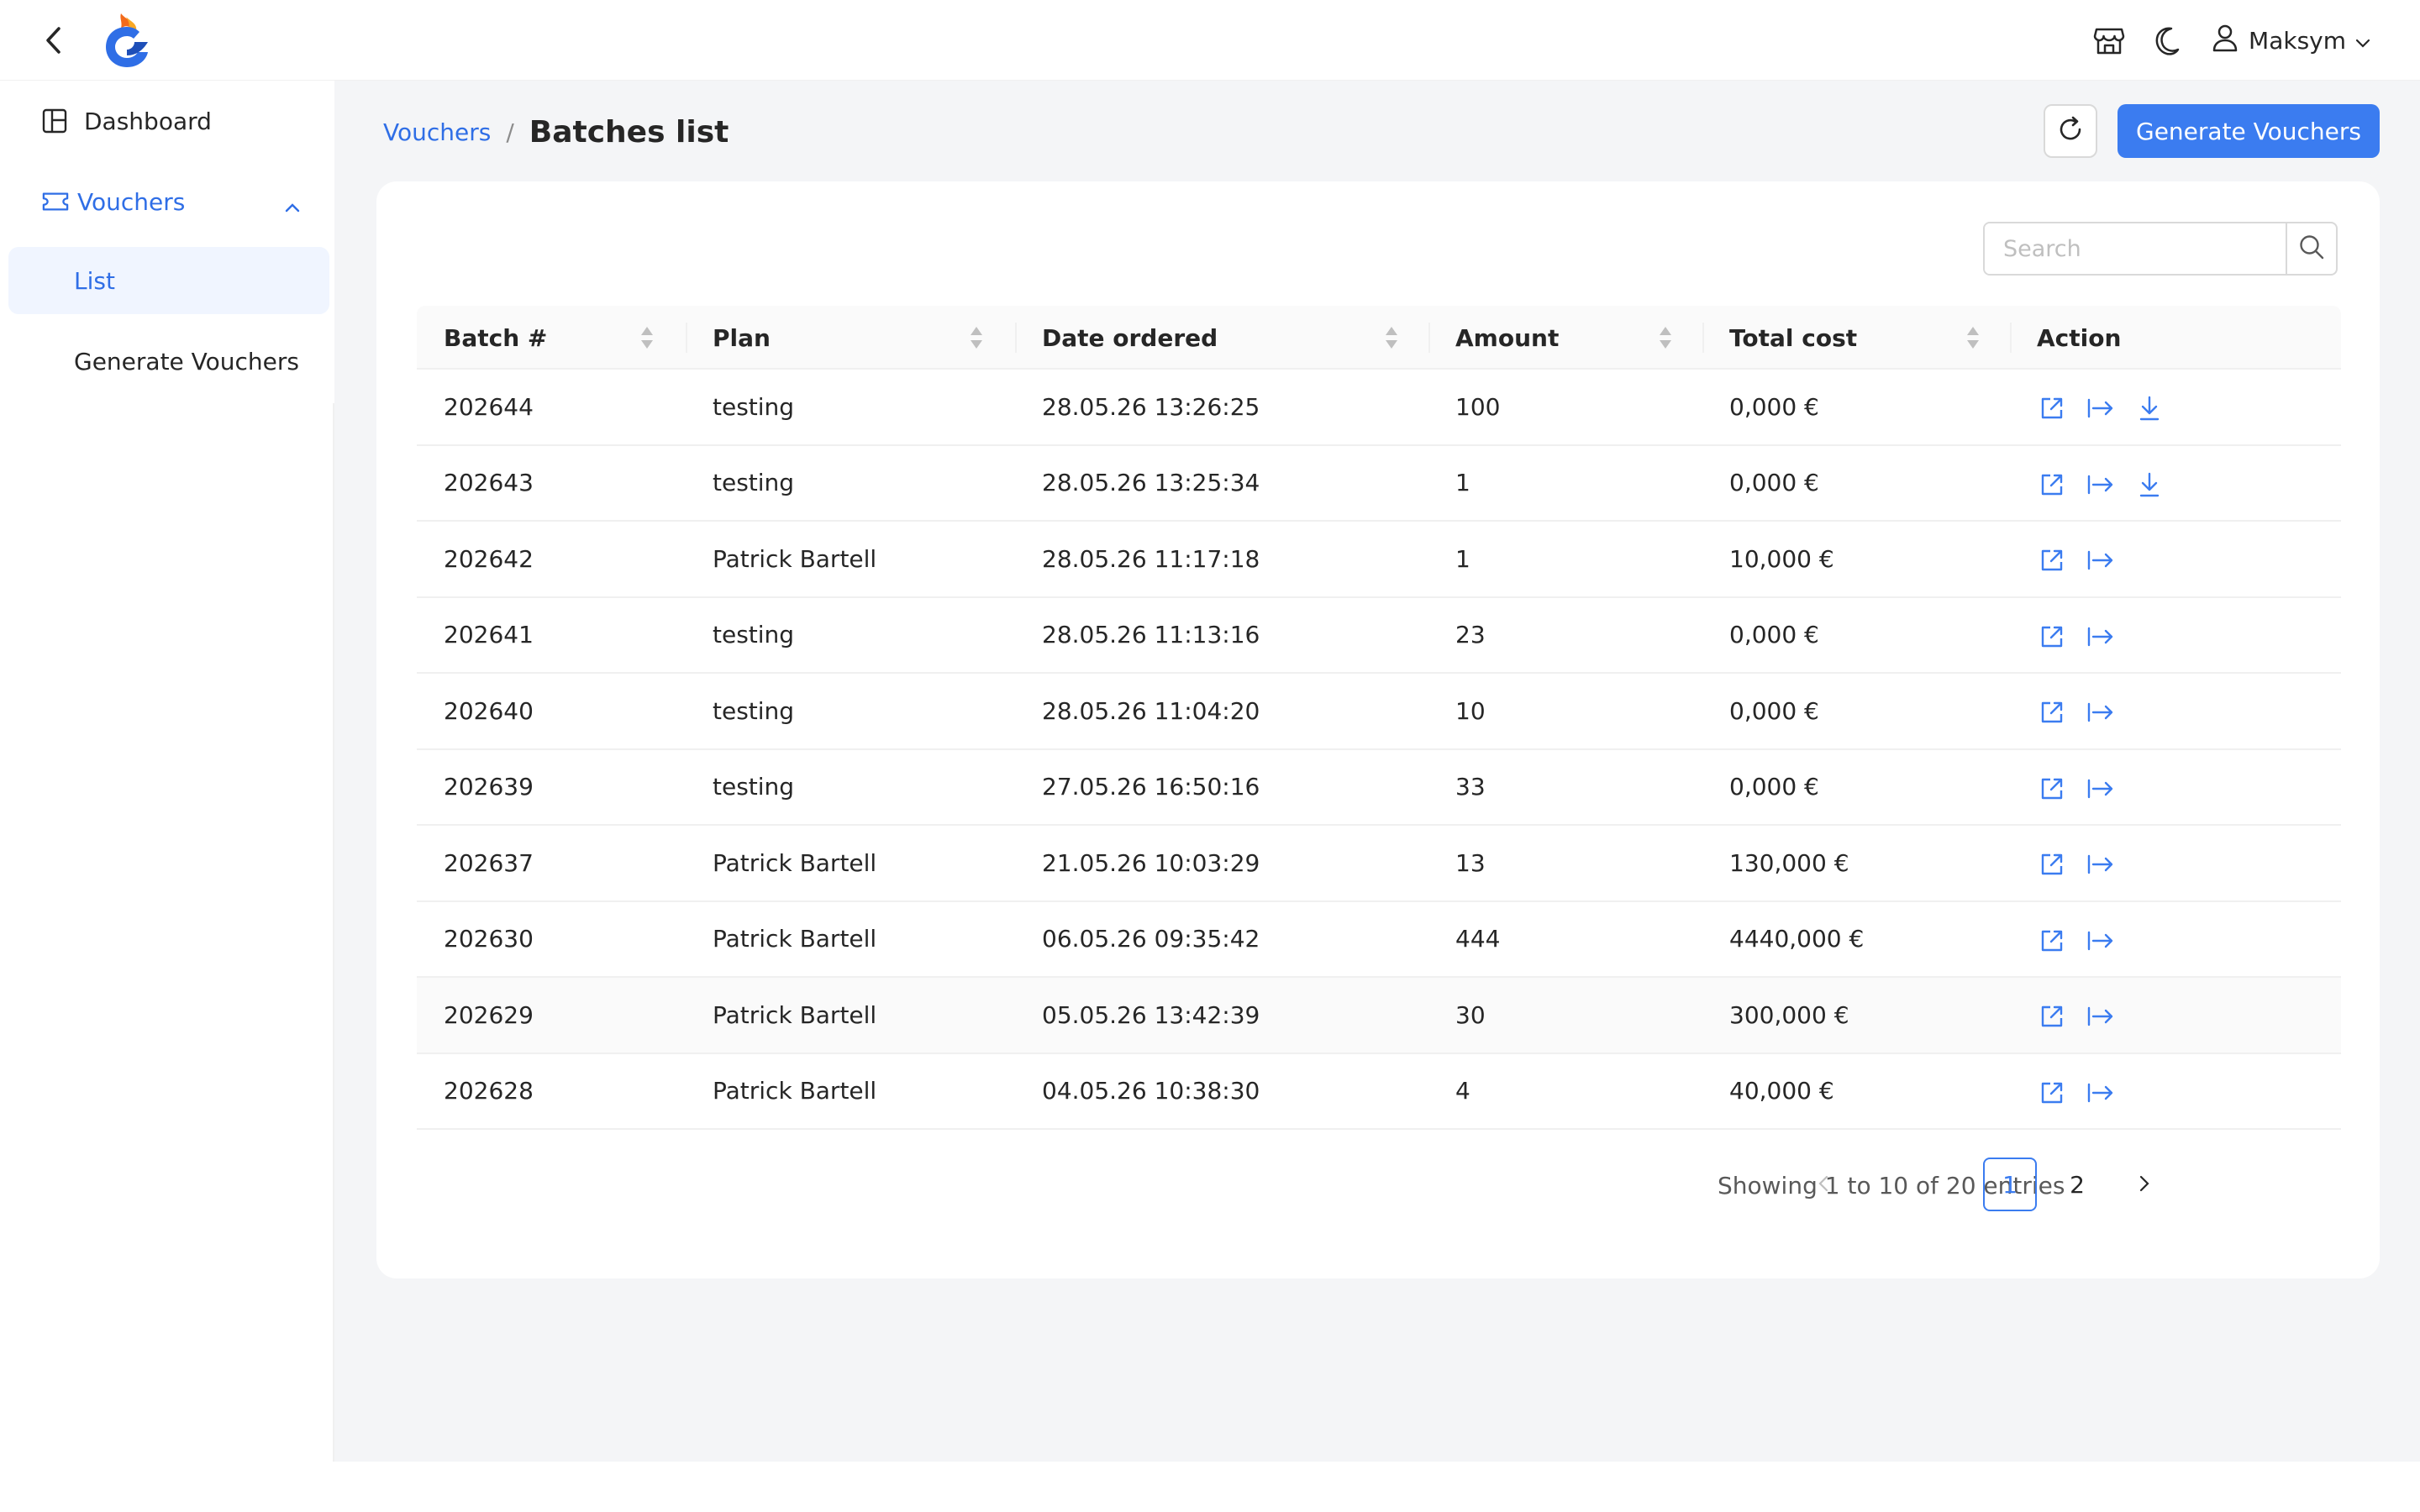  What do you see at coordinates (1130, 338) in the screenshot?
I see `column-header-date-col: Date ordered` at bounding box center [1130, 338].